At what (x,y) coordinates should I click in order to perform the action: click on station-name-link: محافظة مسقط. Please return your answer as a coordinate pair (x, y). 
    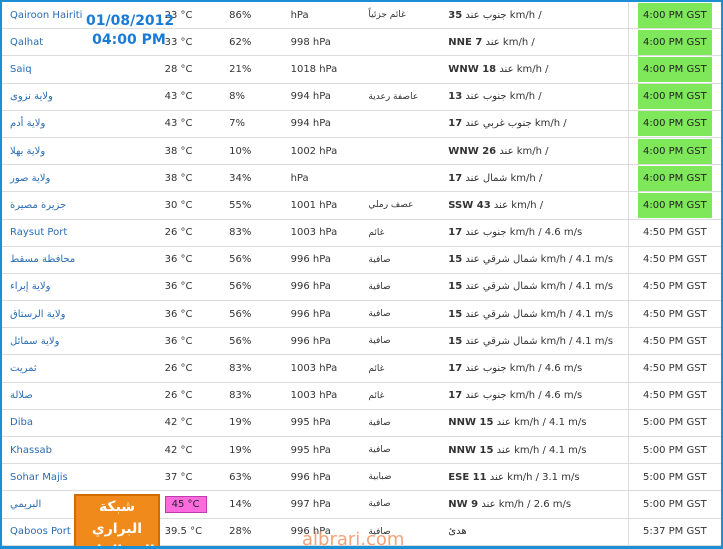
    Looking at the image, I should click on (51, 260).